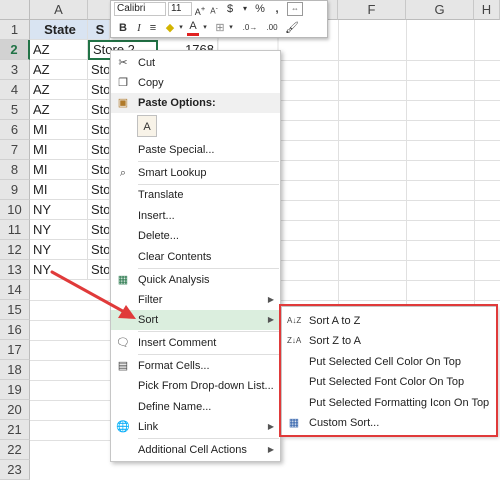 The image size is (500, 480). I want to click on menu-item-clear-contents: Clear Contents, so click(195, 257).